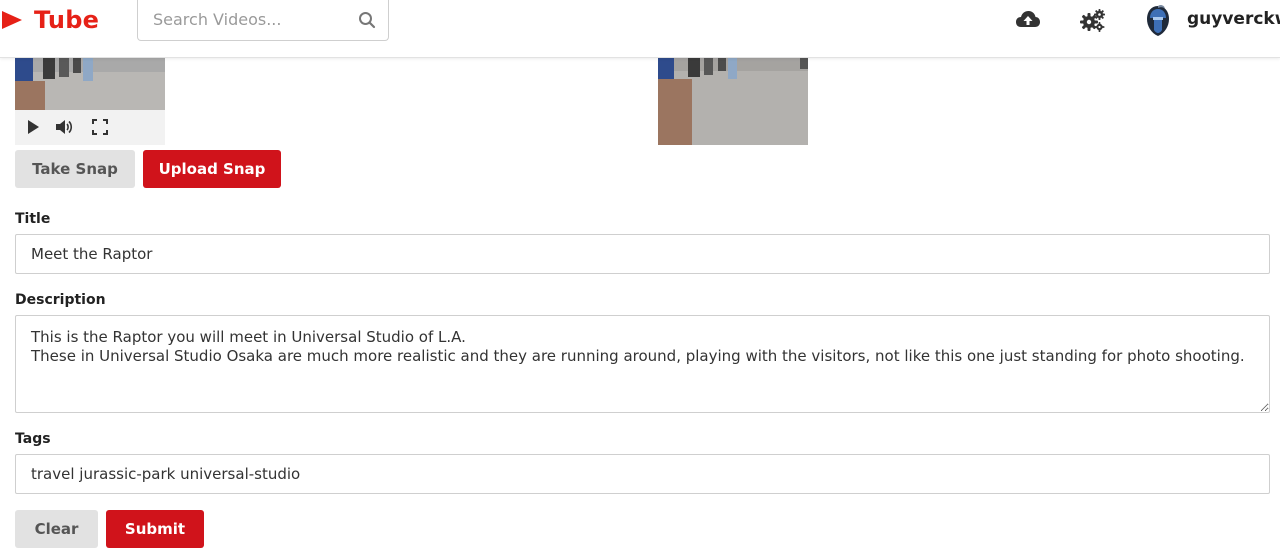 The width and height of the screenshot is (1280, 550). Describe the element at coordinates (12, 20) in the screenshot. I see `play-logo-icon` at that location.